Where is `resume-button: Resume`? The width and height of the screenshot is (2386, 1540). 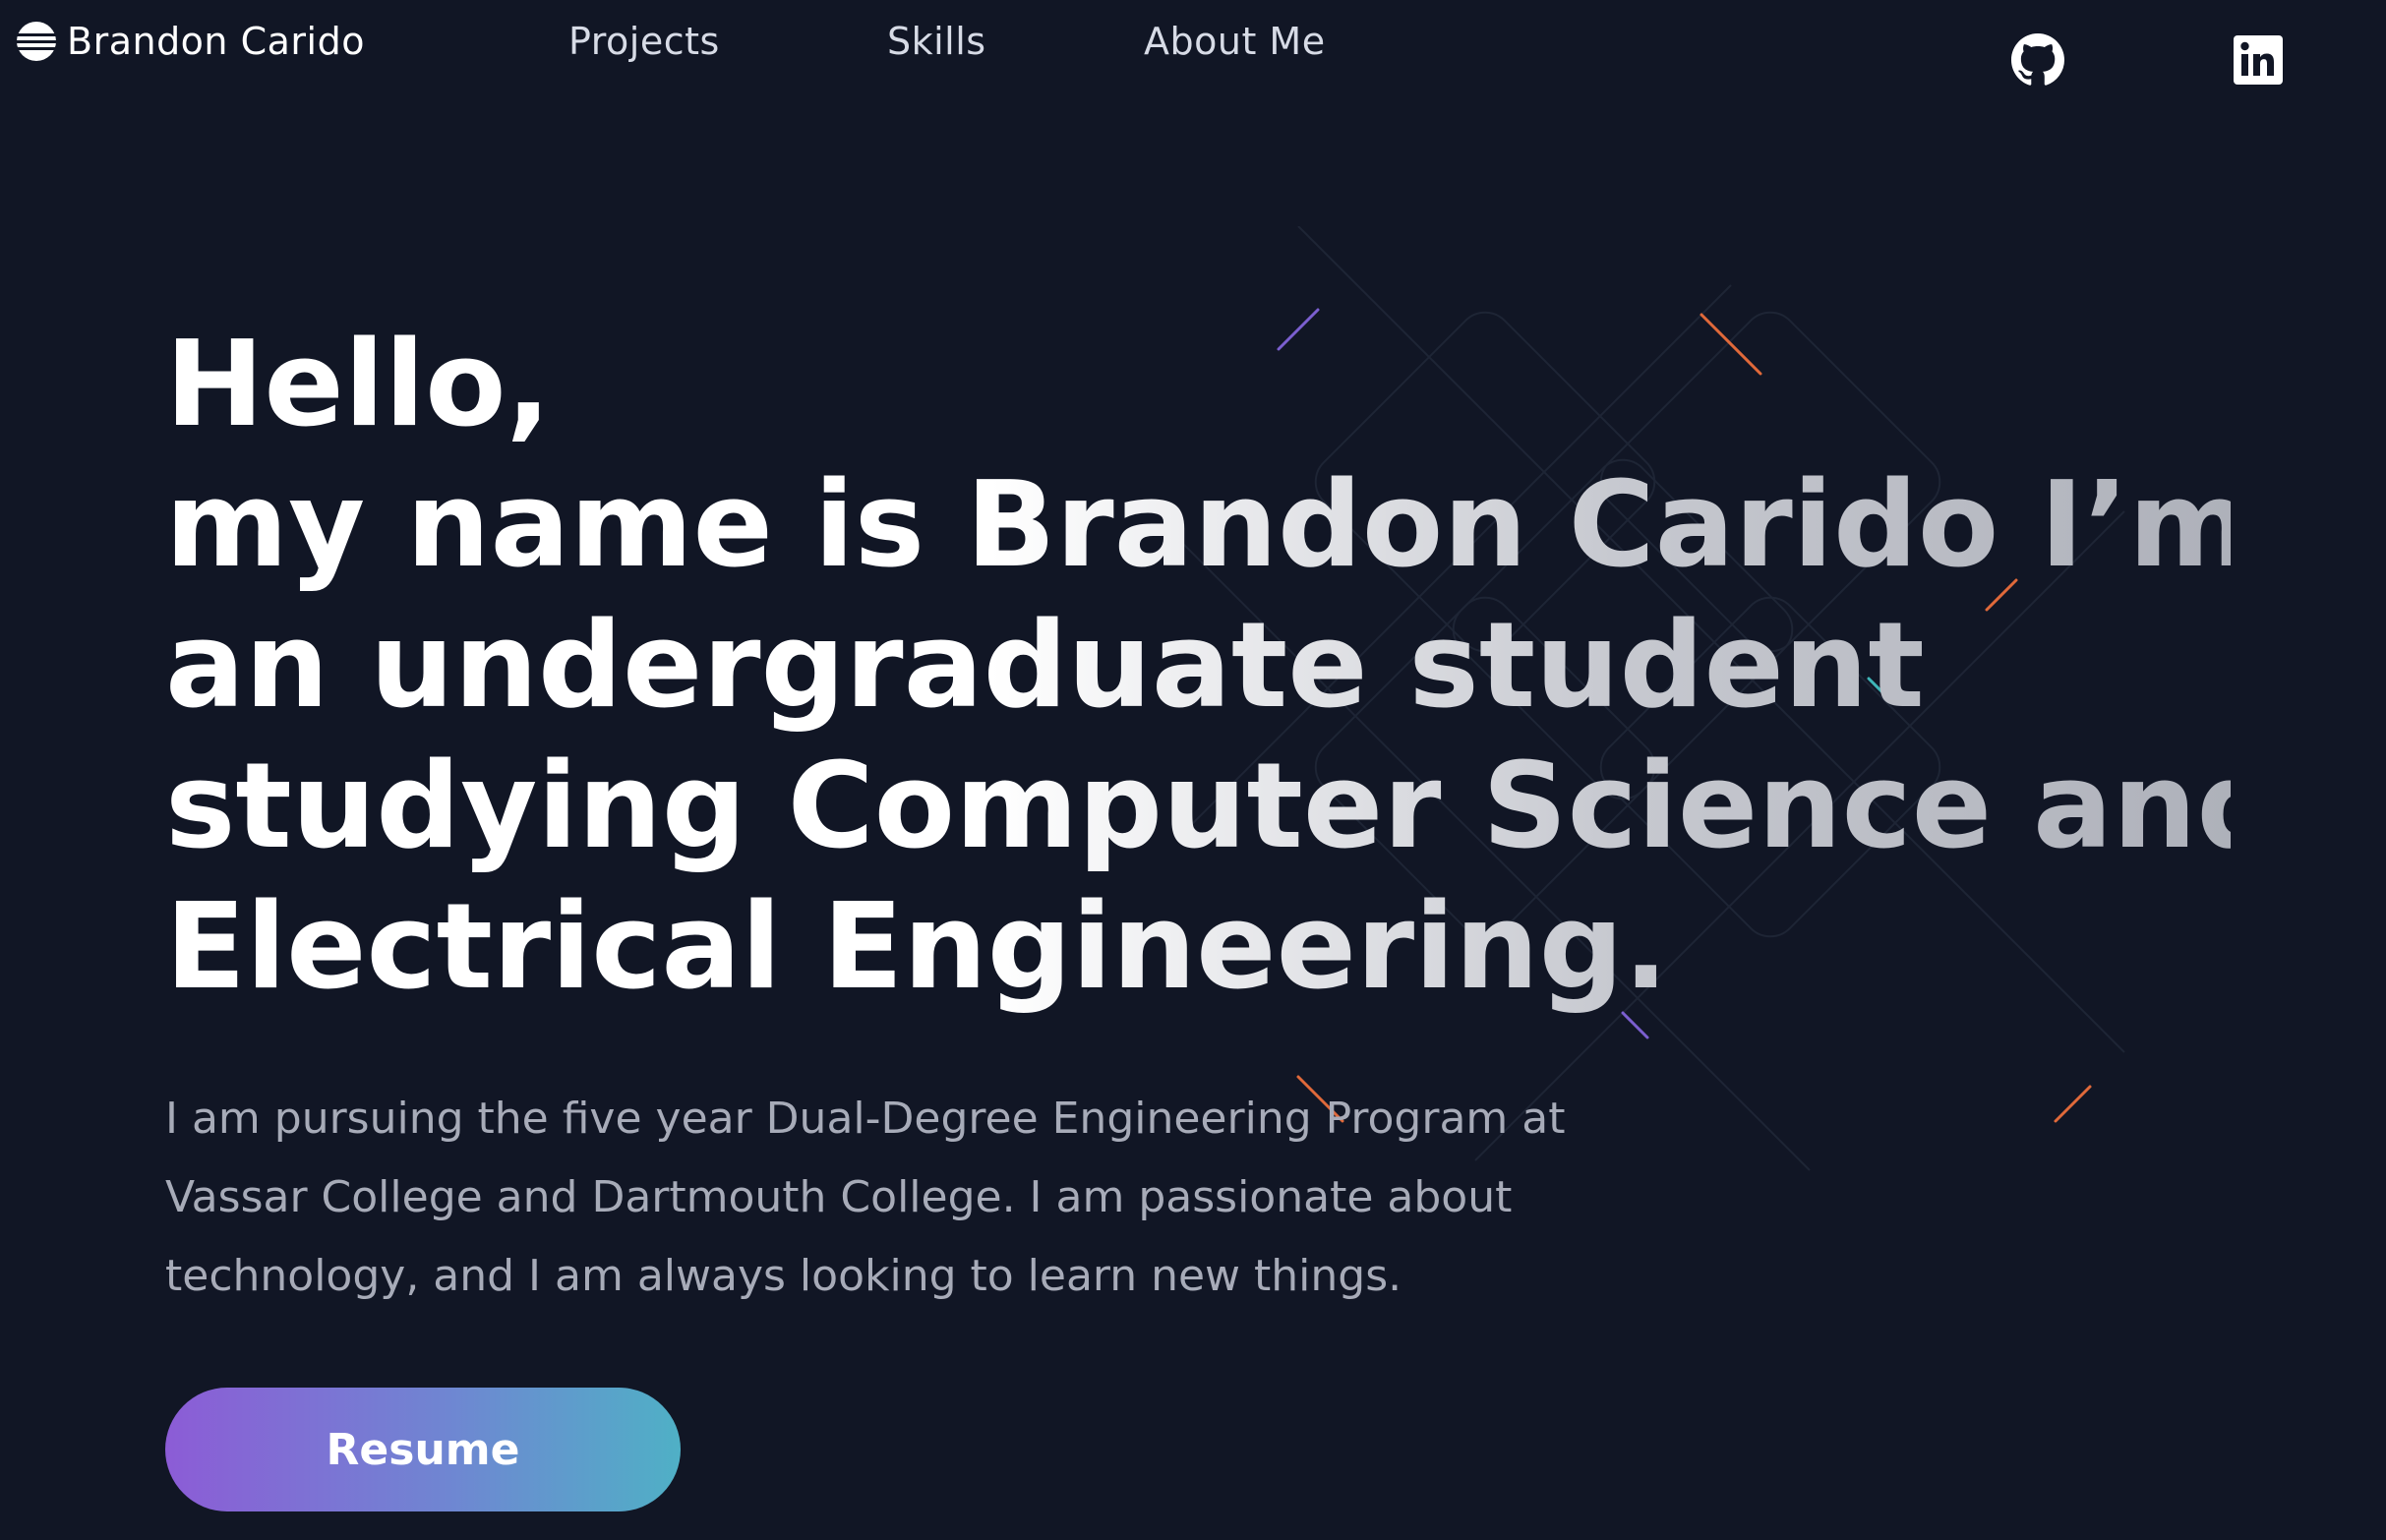
resume-button: Resume is located at coordinates (423, 1449).